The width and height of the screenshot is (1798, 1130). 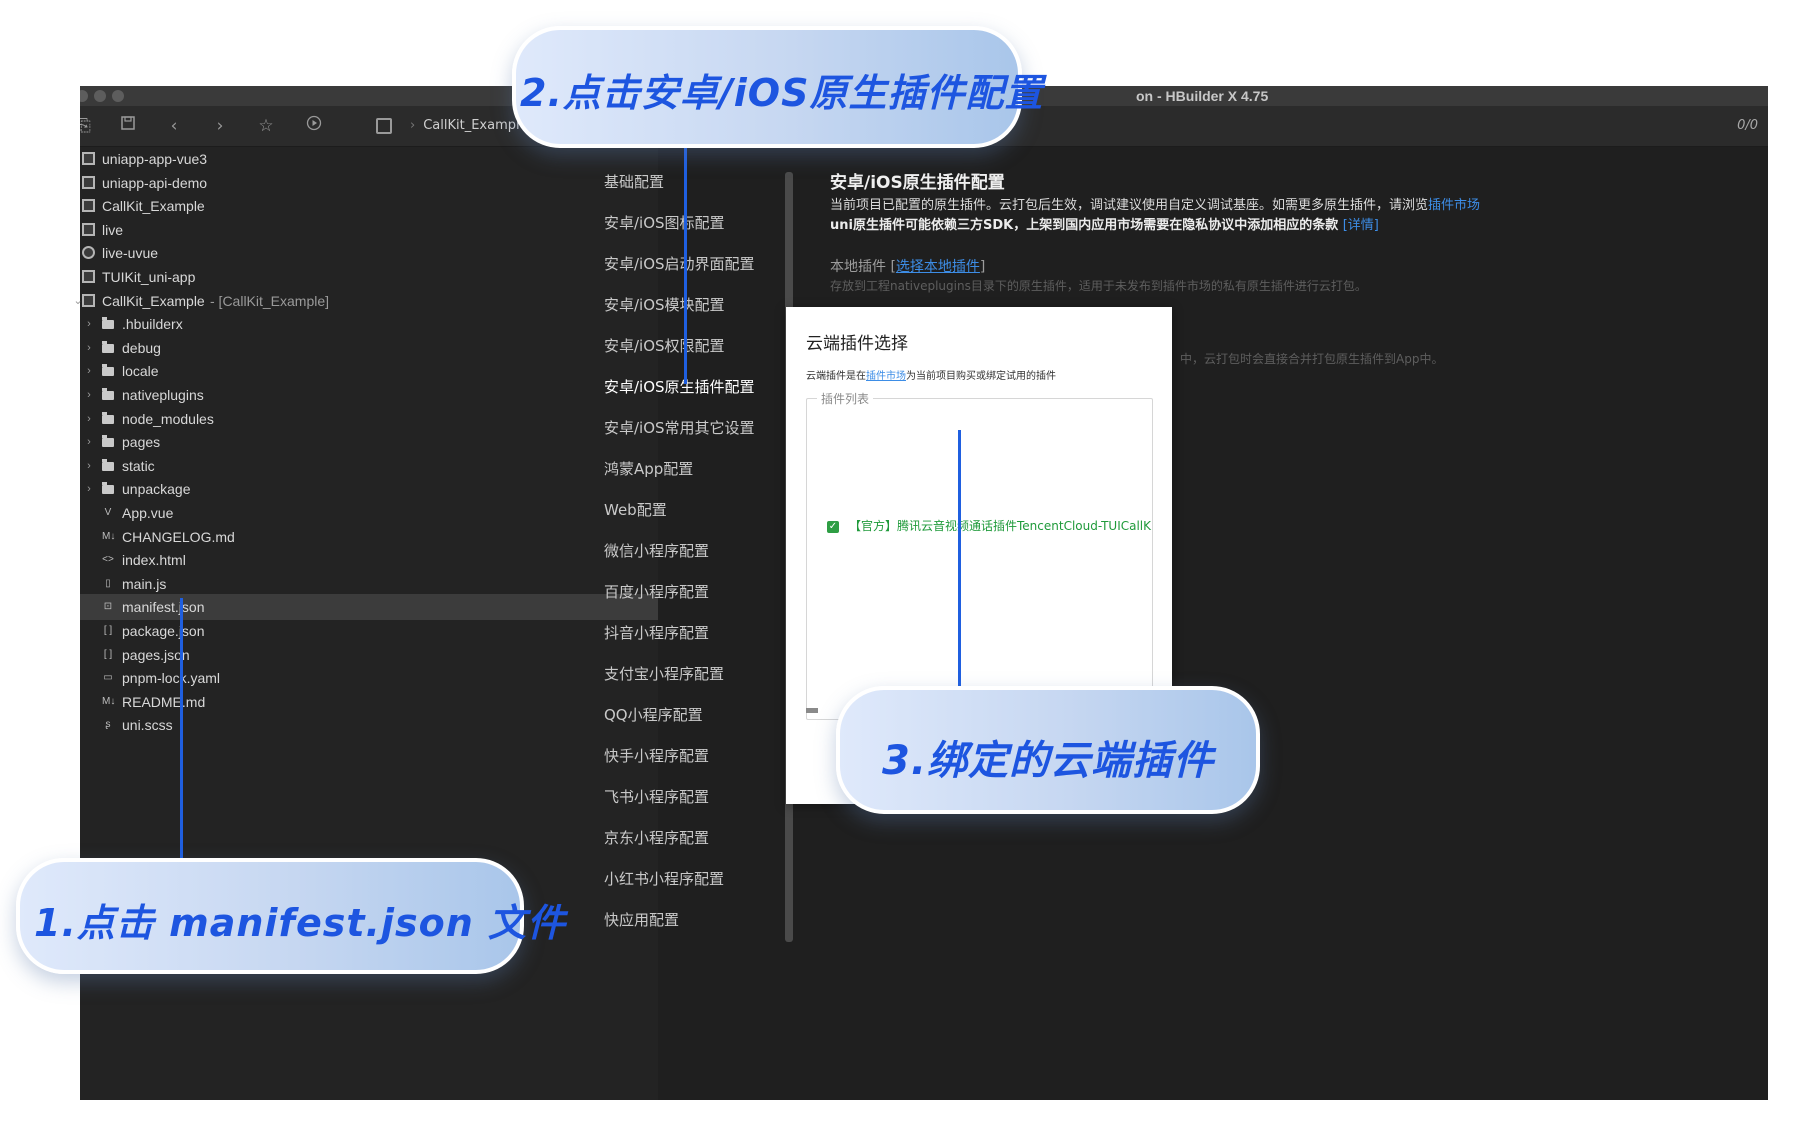 What do you see at coordinates (369, 560) in the screenshot?
I see `file-item: <> index.html` at bounding box center [369, 560].